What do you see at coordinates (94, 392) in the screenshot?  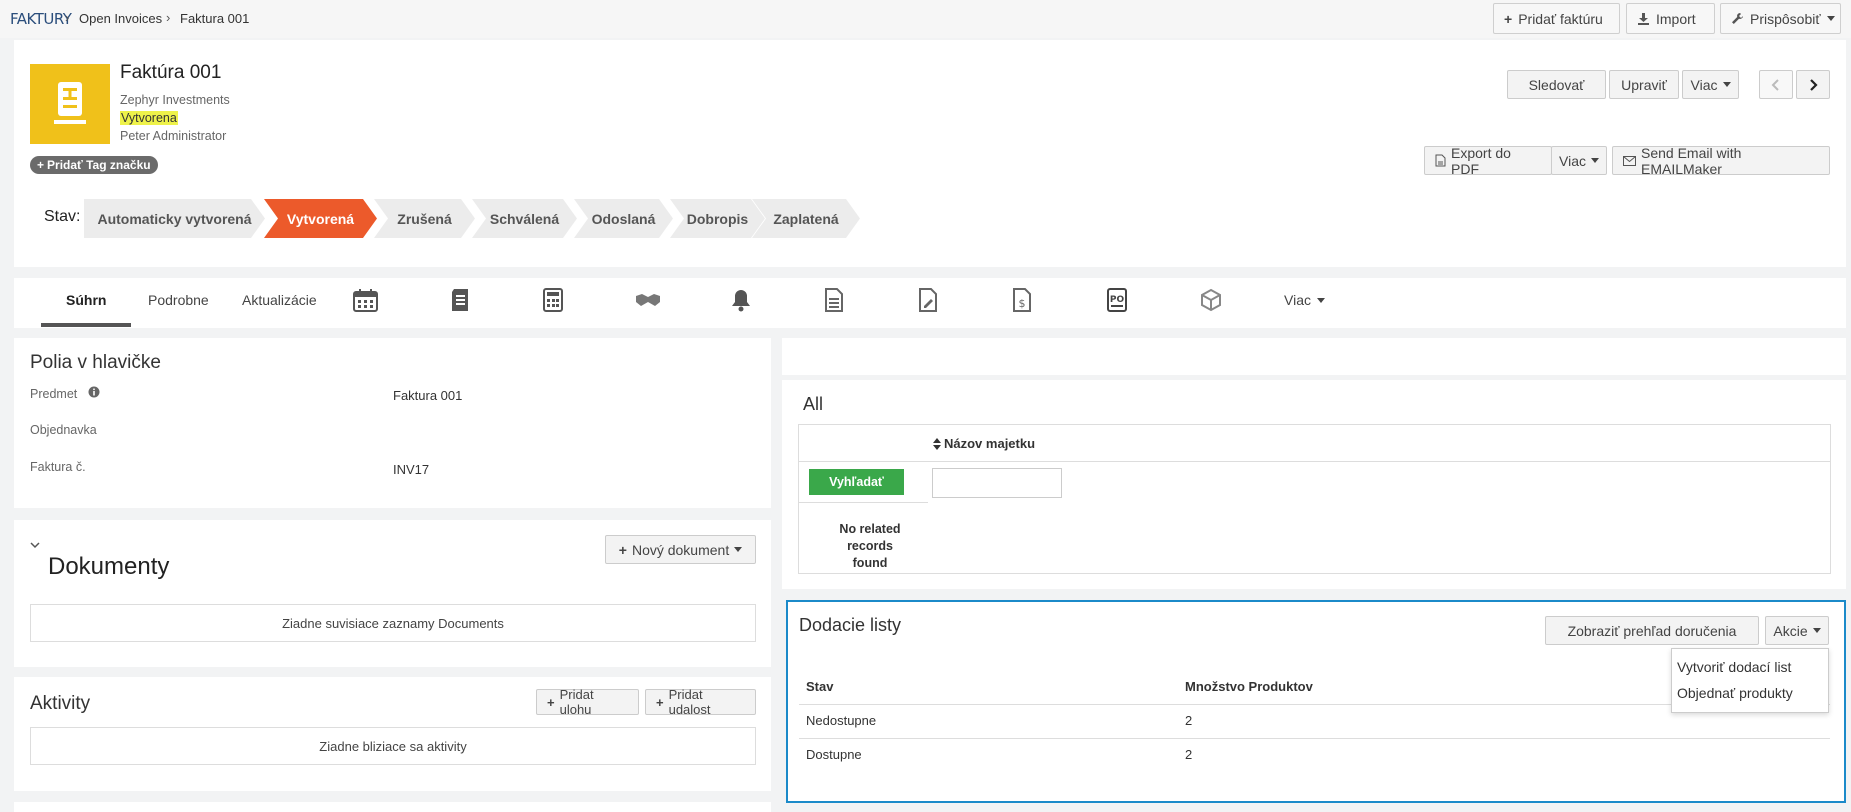 I see `info-icon` at bounding box center [94, 392].